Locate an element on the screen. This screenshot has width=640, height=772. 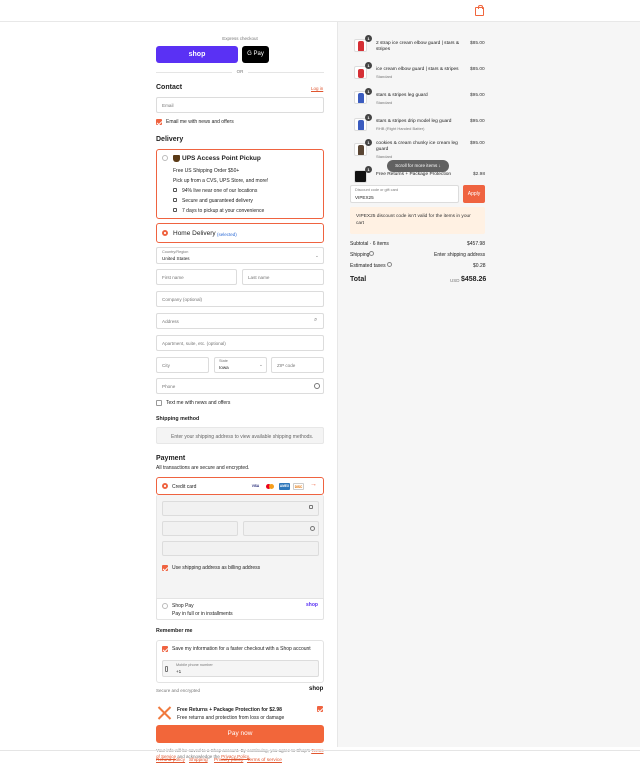
discount-label: Discount code or gift card is located at coordinates (377, 190).